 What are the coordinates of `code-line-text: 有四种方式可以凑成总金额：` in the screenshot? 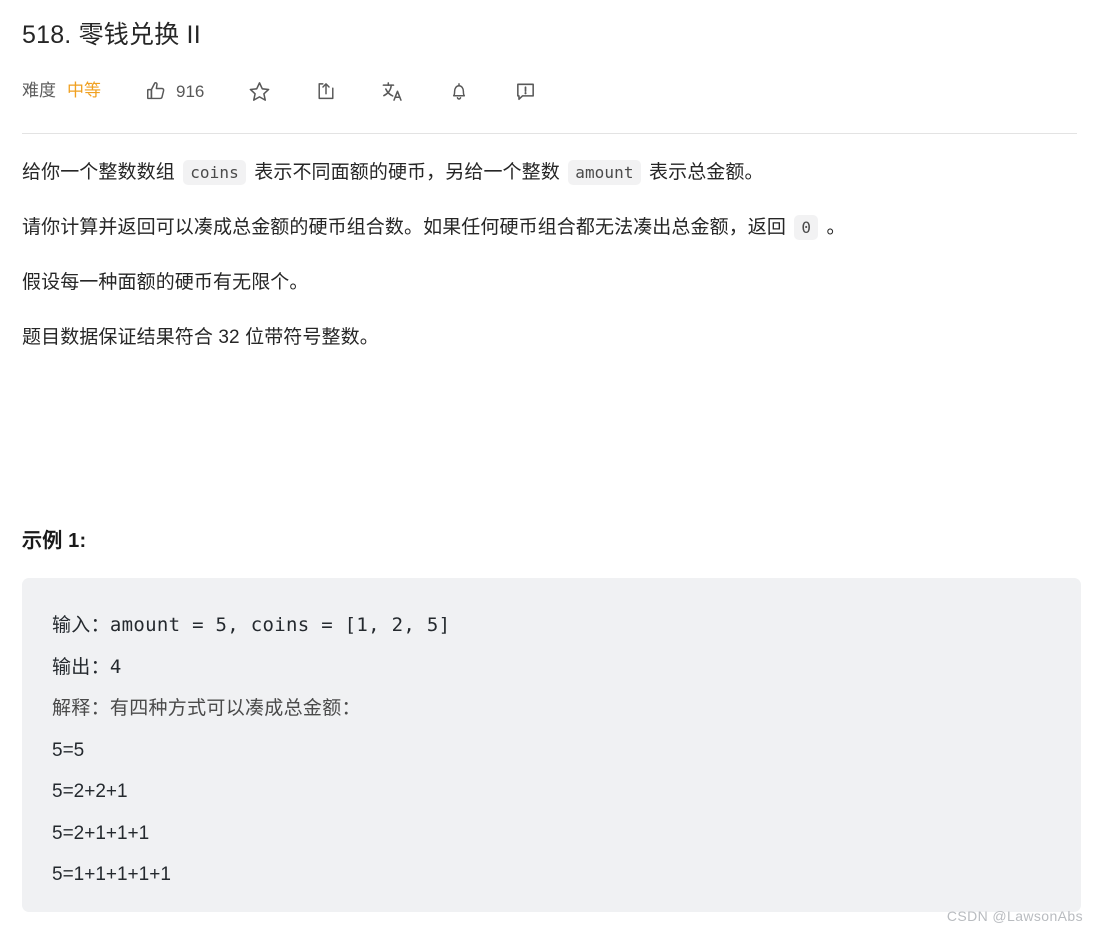 It's located at (235, 708).